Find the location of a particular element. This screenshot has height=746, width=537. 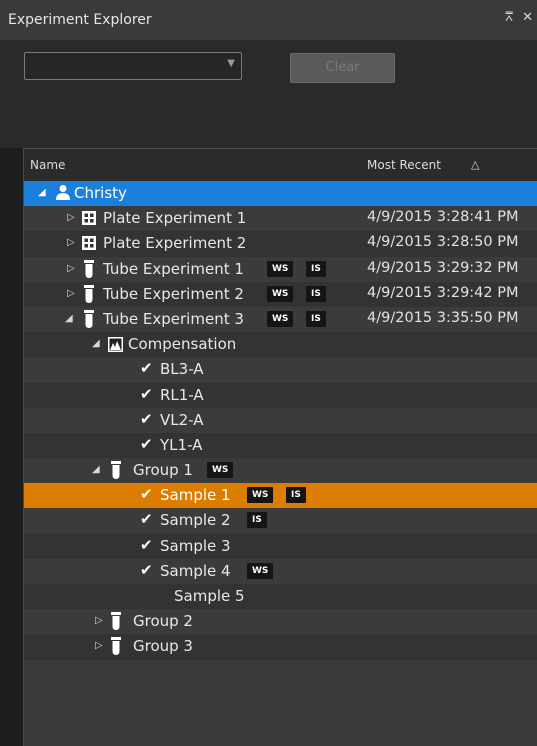

tree-label: Sample 5 is located at coordinates (209, 596).